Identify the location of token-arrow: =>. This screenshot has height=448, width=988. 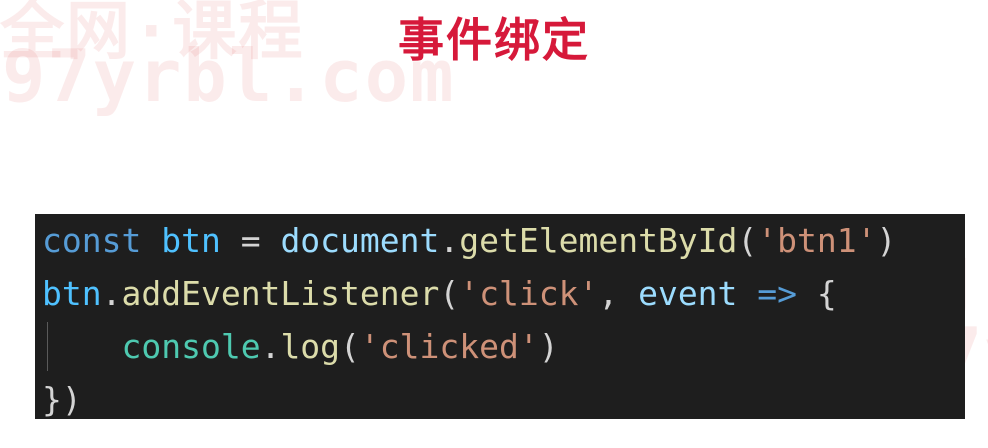
(777, 293).